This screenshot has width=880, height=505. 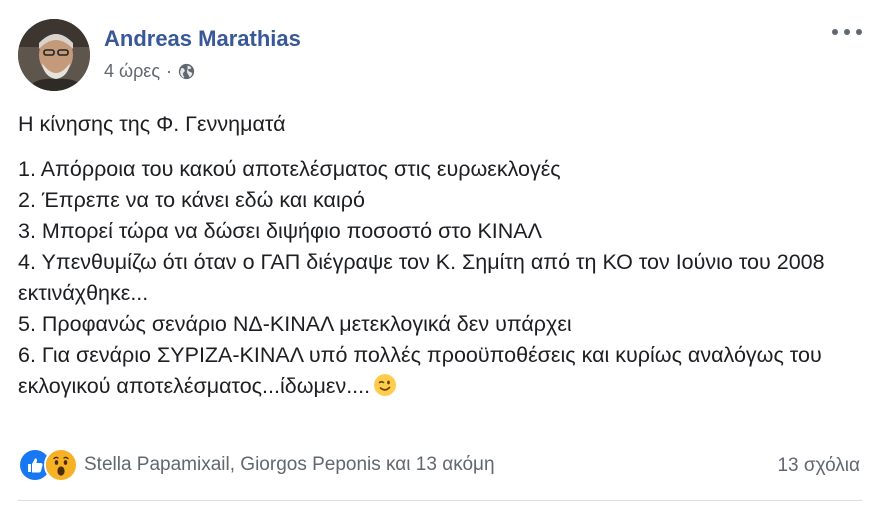 What do you see at coordinates (152, 124) in the screenshot?
I see `post-intro: Η κίνησης της Φ. Γεννηματά` at bounding box center [152, 124].